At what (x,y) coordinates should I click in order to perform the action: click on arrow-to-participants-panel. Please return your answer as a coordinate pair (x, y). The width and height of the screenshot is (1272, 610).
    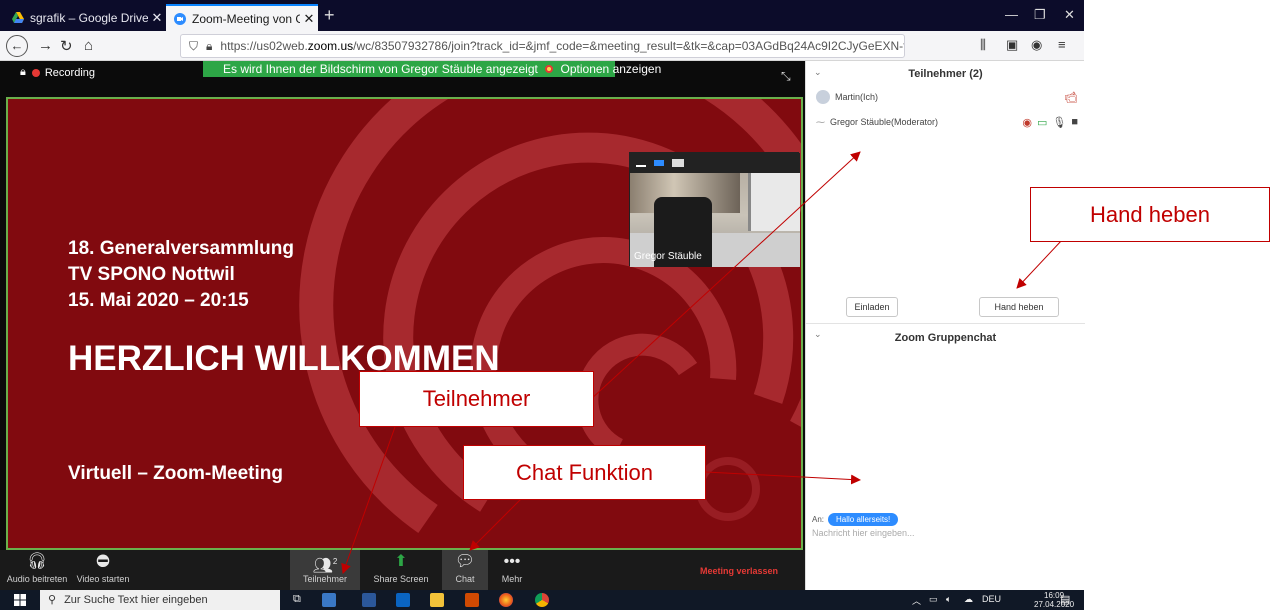
    Looking at the image, I should click on (725, 276).